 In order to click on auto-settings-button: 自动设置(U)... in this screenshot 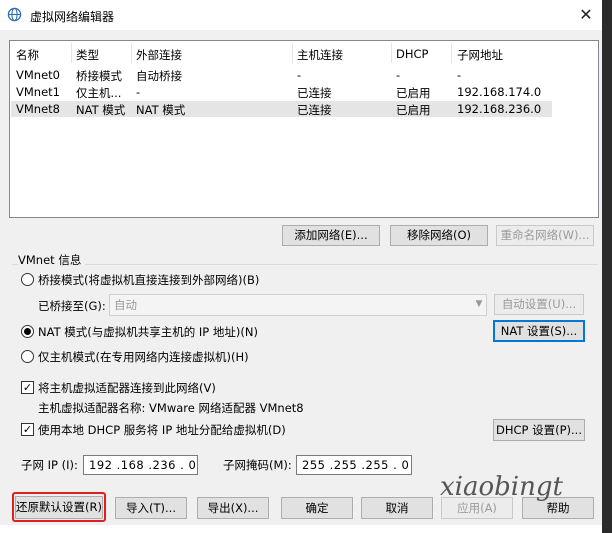, I will do `click(539, 304)`.